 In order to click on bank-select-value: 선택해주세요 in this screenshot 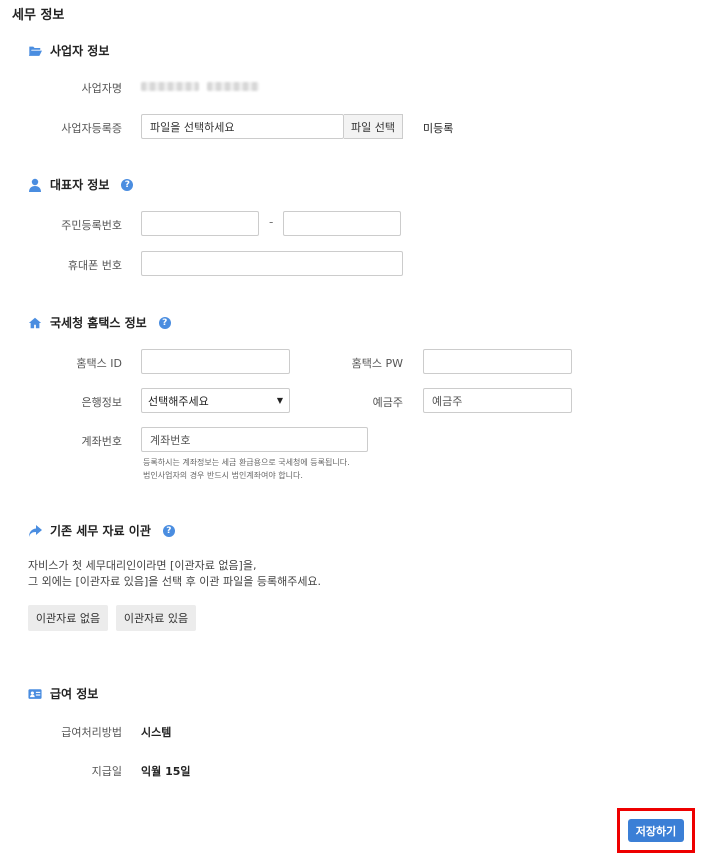, I will do `click(178, 401)`.